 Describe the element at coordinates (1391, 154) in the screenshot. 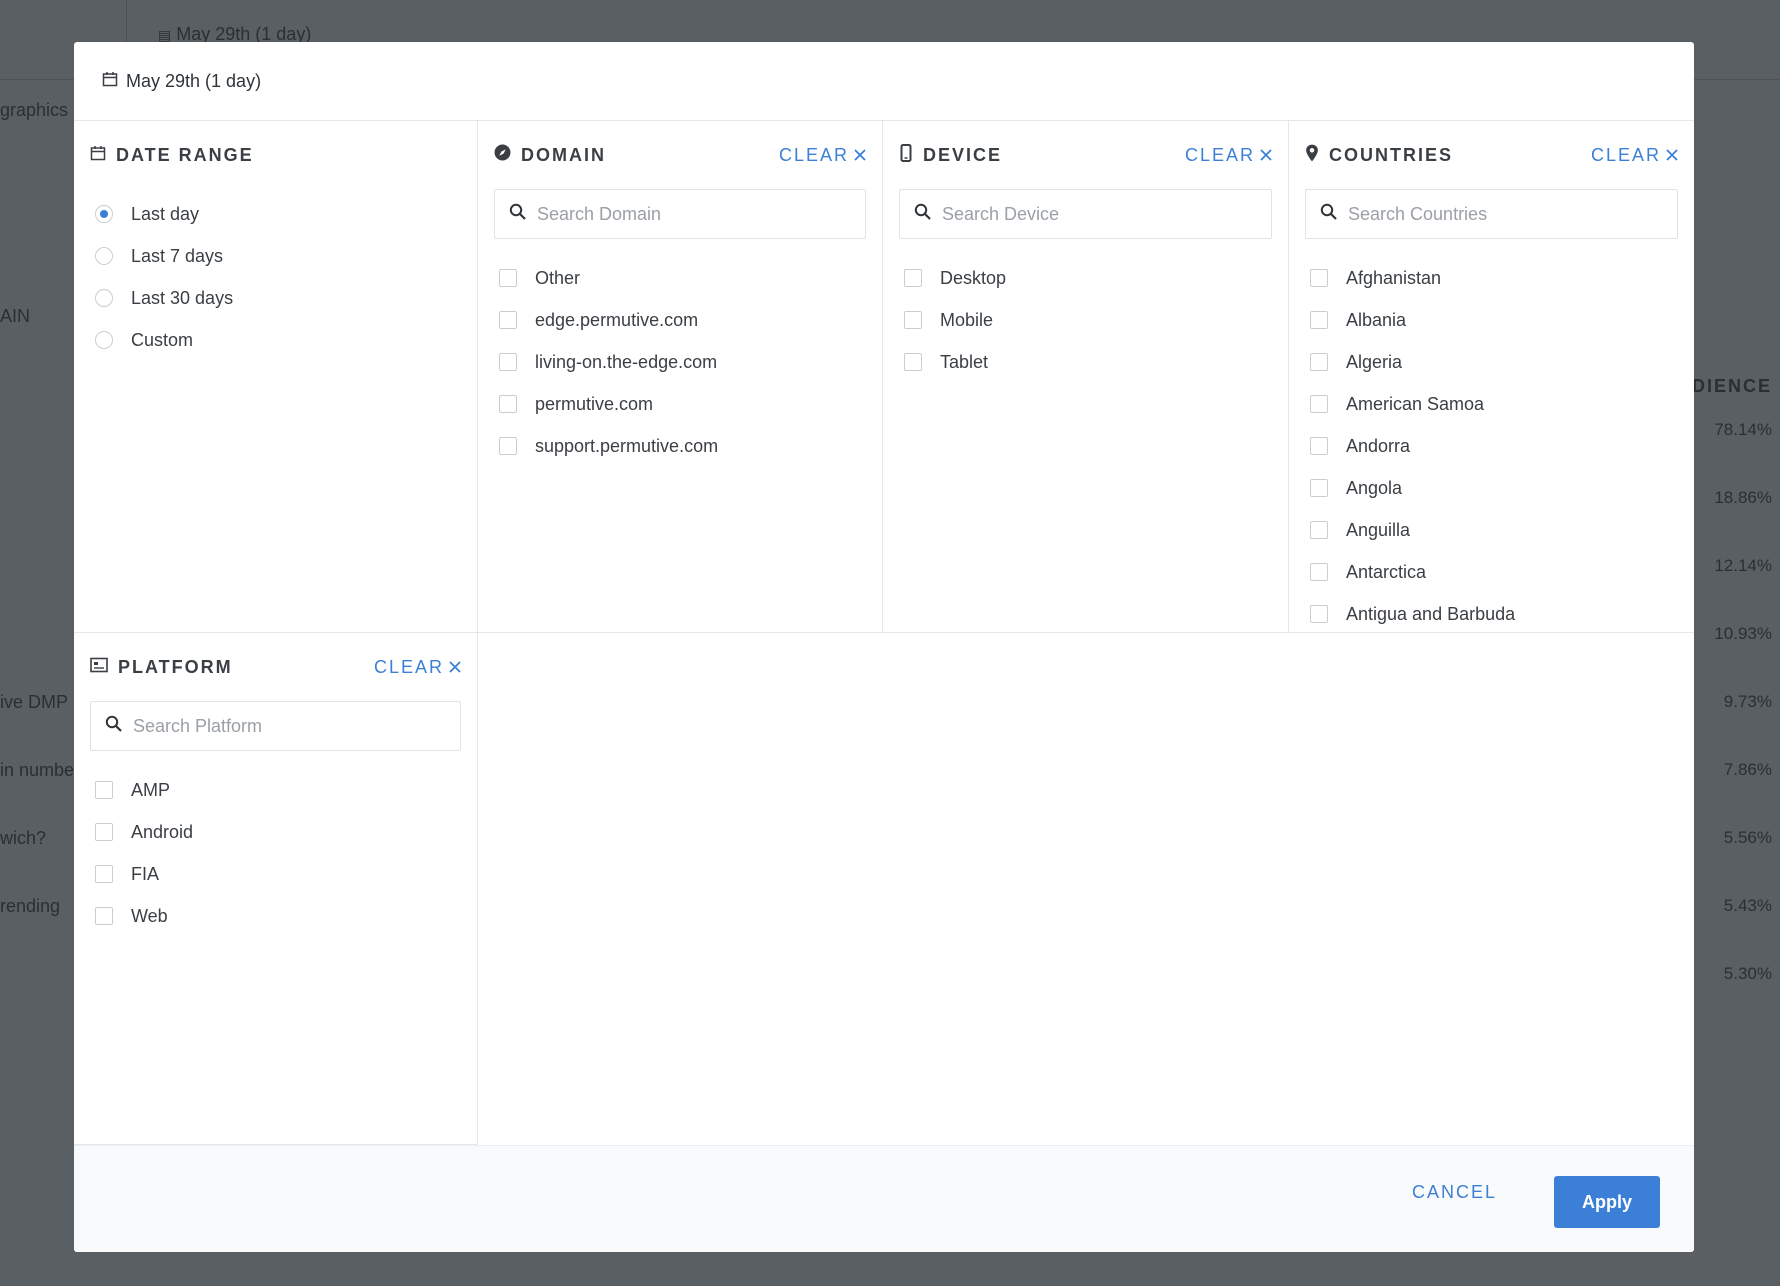

I see `countries-title: COUNTRIES` at that location.